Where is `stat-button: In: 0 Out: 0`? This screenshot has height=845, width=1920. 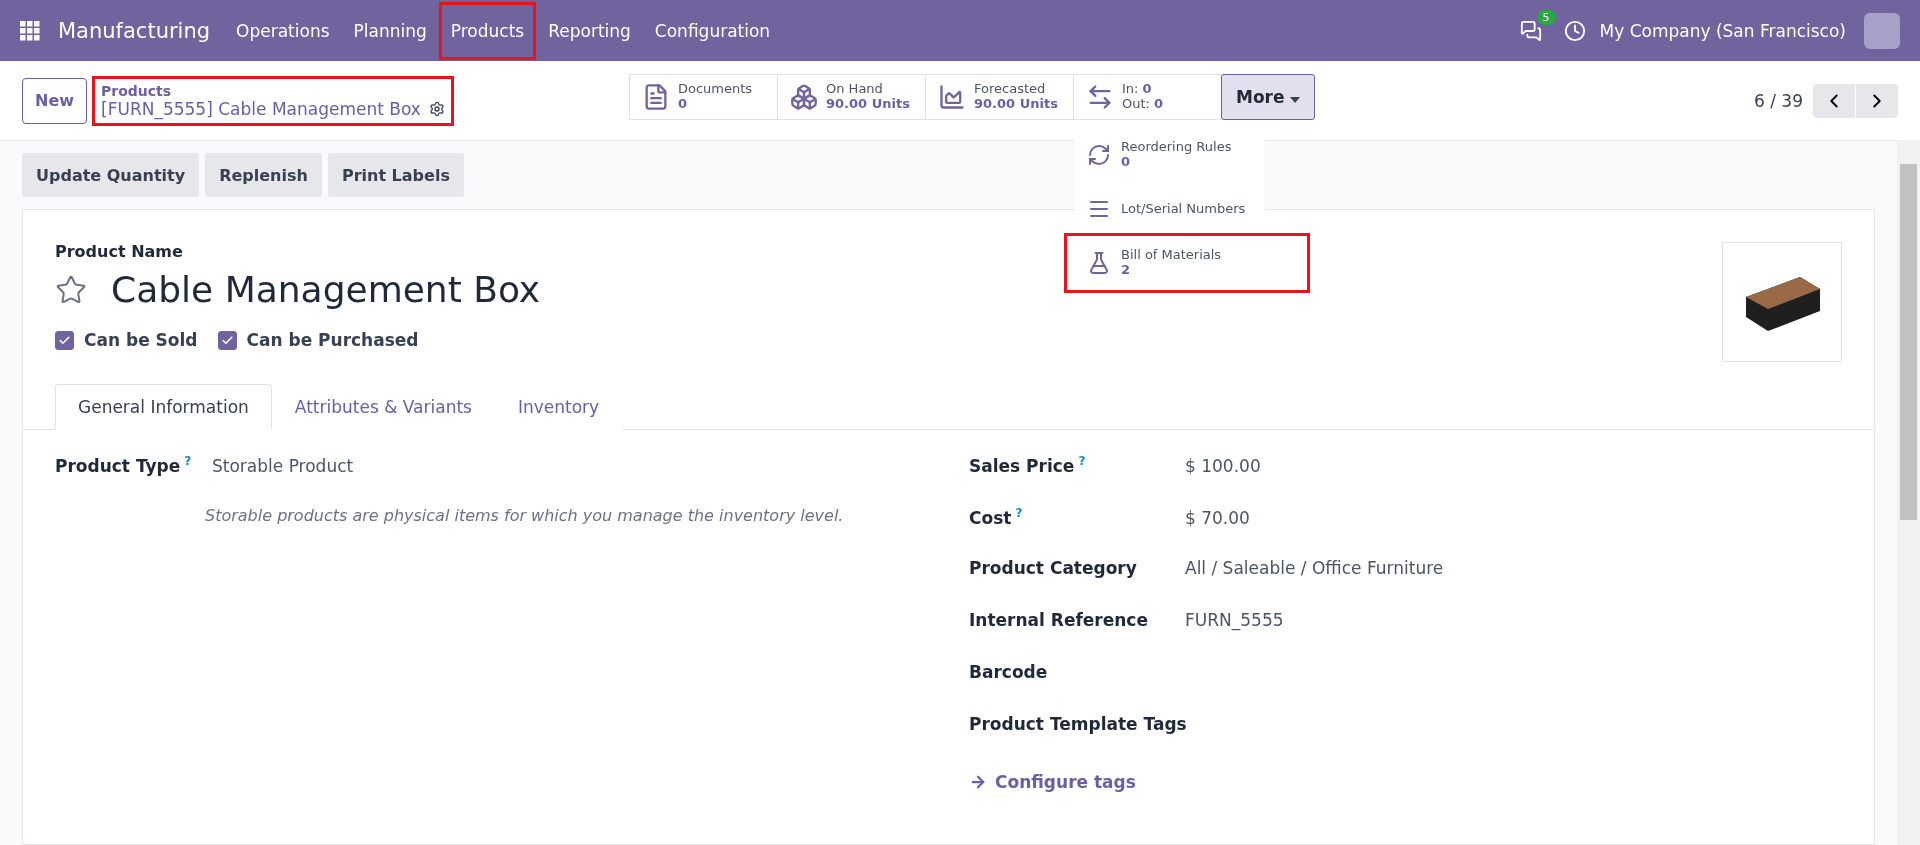
stat-button: In: 0 Out: 0 is located at coordinates (1147, 97).